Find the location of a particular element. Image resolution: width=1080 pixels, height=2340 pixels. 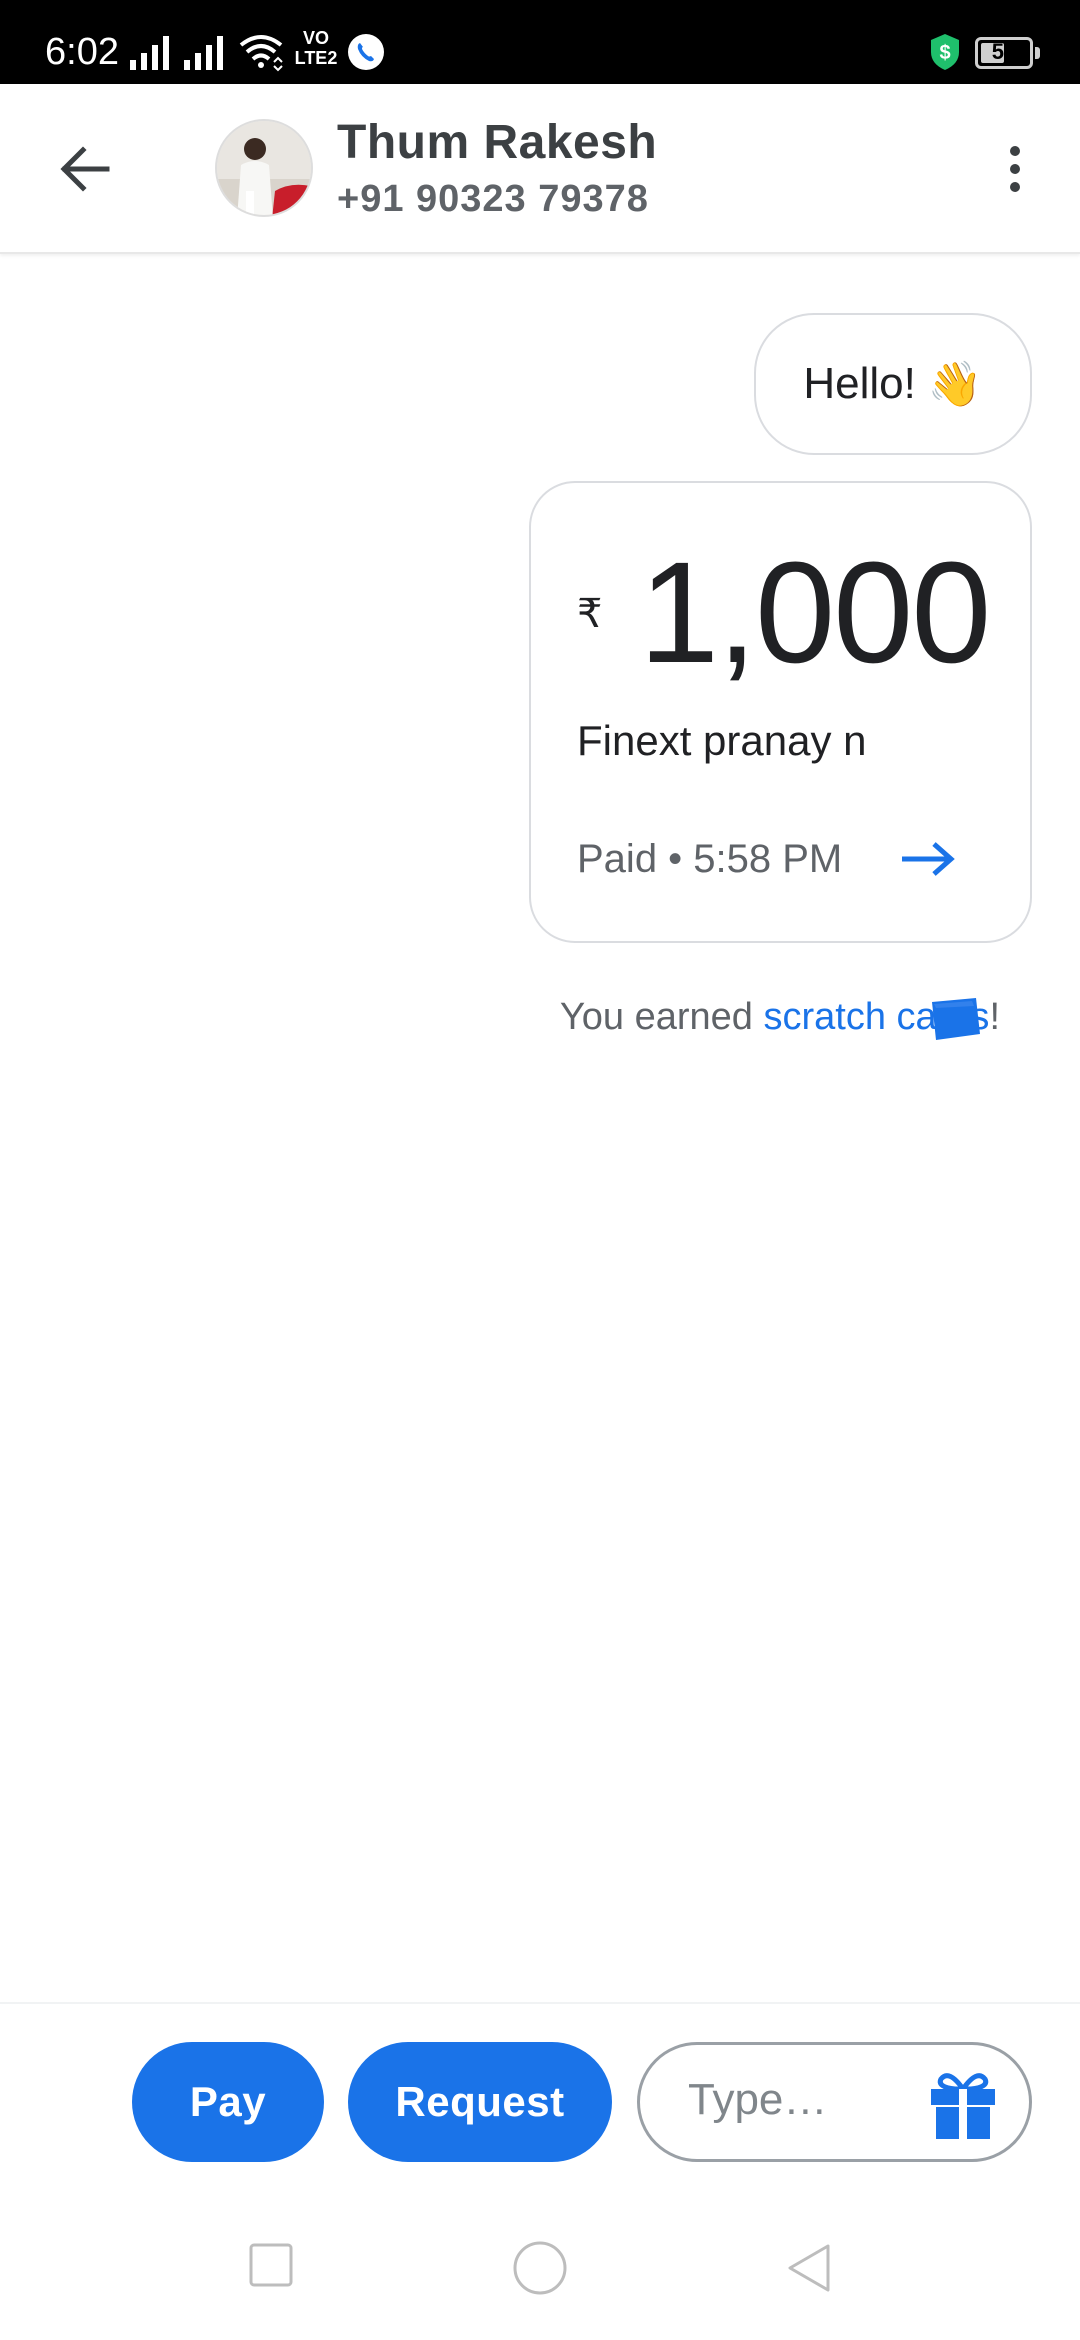

volte-label-top: VO is located at coordinates (315, 38).